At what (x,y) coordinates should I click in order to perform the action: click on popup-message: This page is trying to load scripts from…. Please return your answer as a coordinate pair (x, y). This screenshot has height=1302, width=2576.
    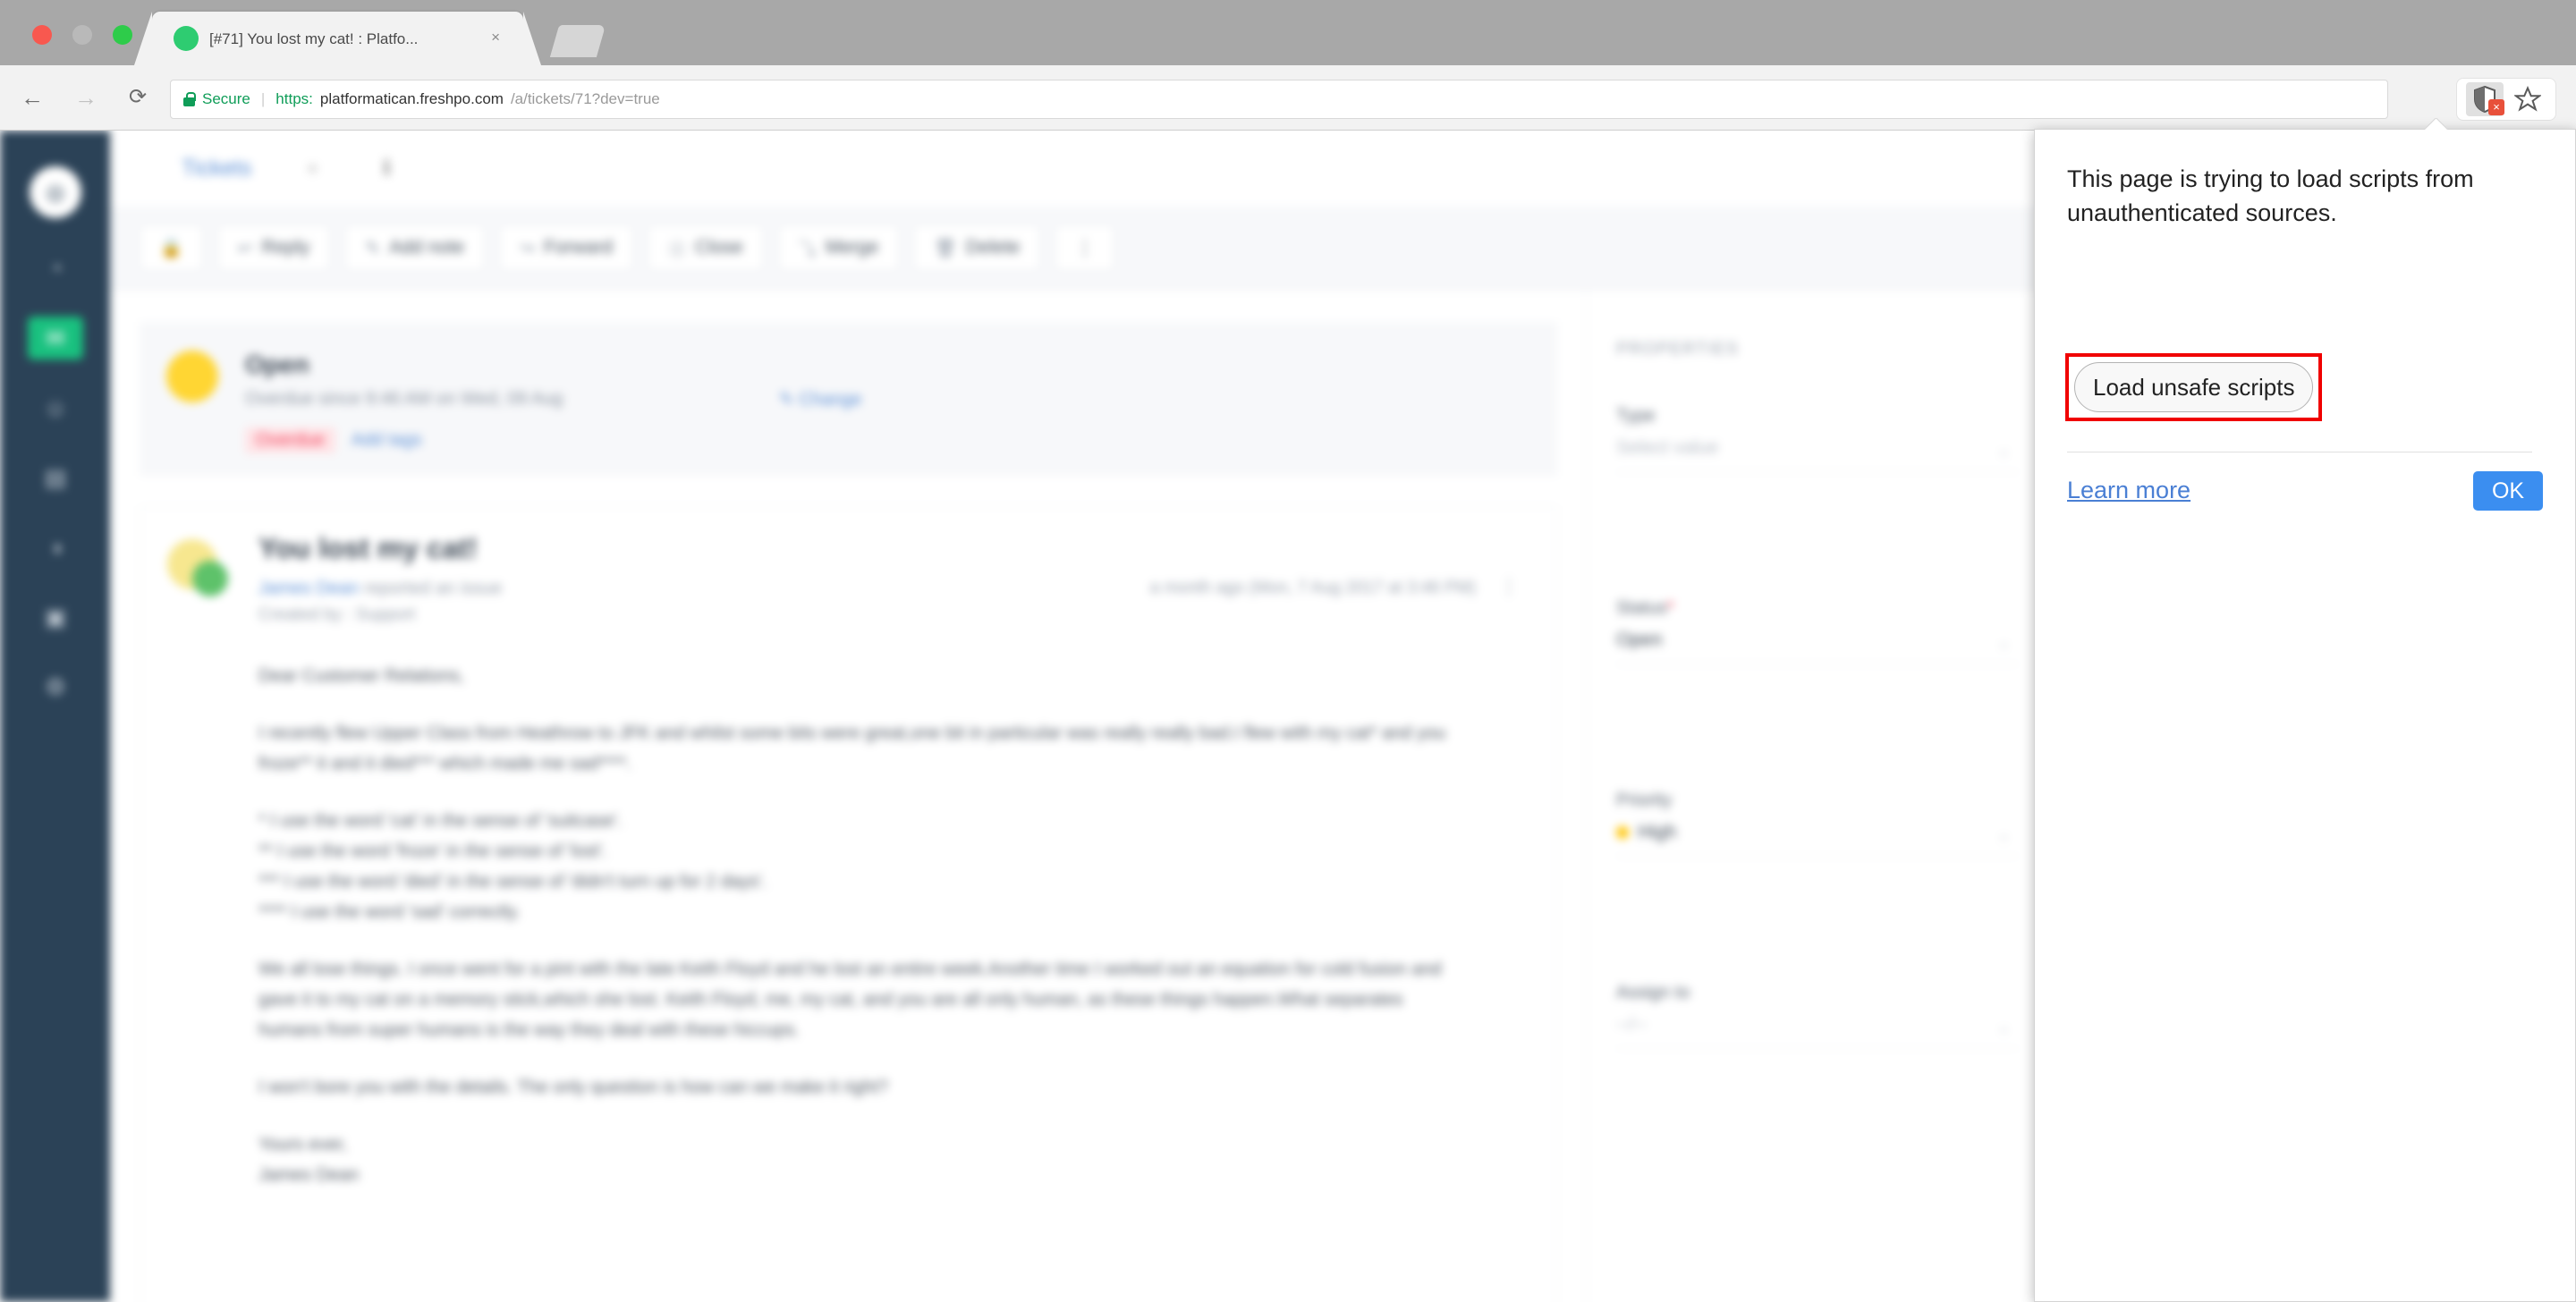
    Looking at the image, I should click on (2270, 195).